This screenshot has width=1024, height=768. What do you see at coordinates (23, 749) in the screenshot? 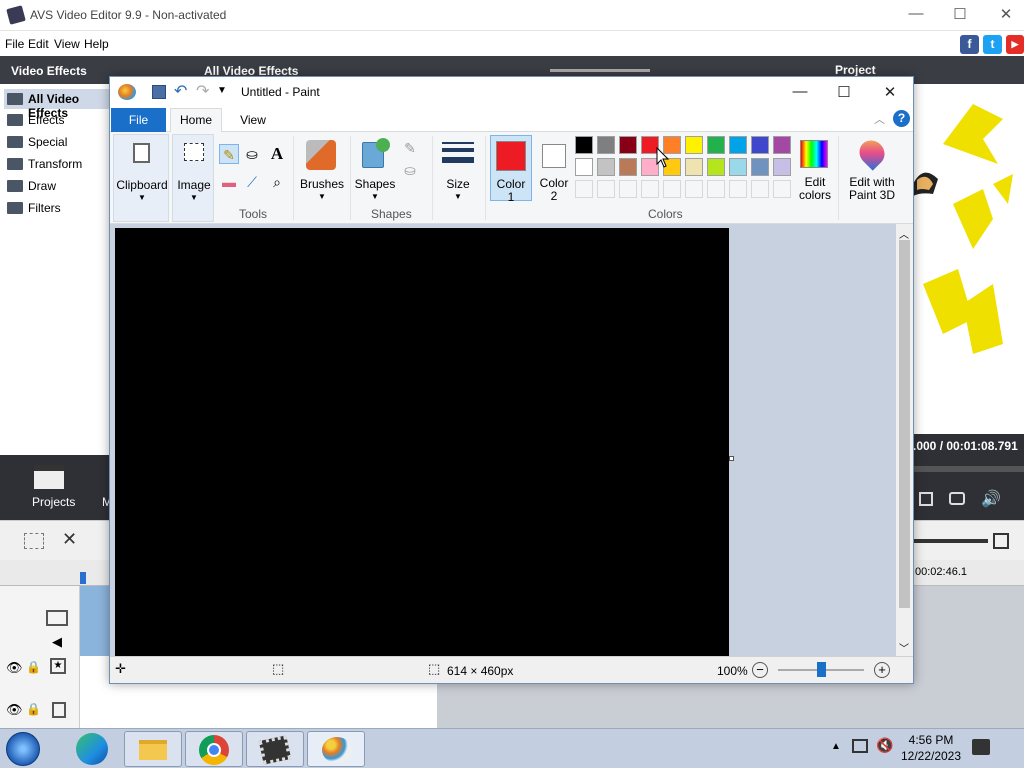
I see `start-button-icon` at bounding box center [23, 749].